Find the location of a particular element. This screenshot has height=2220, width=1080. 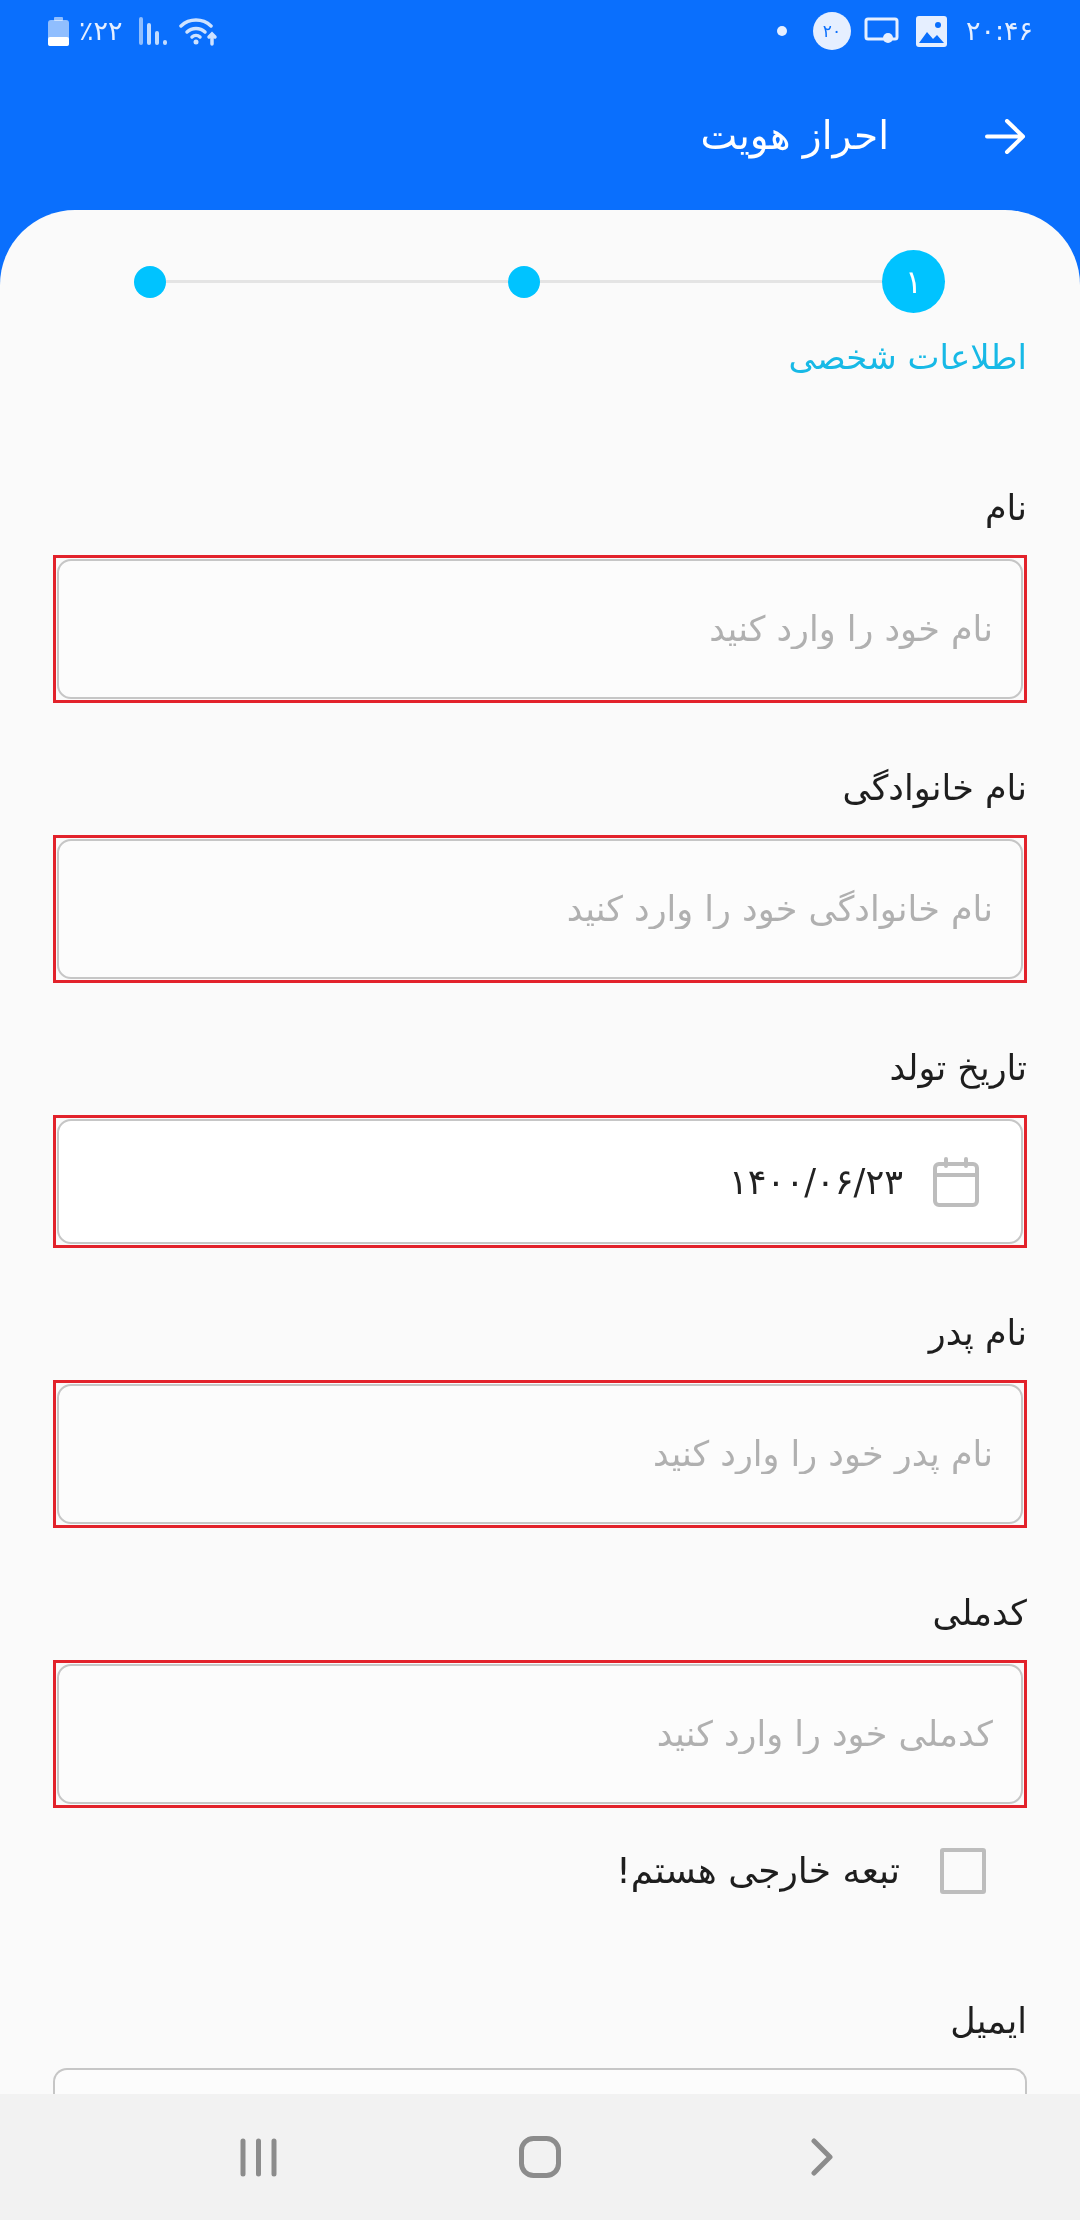

checkbox is located at coordinates (963, 1871).